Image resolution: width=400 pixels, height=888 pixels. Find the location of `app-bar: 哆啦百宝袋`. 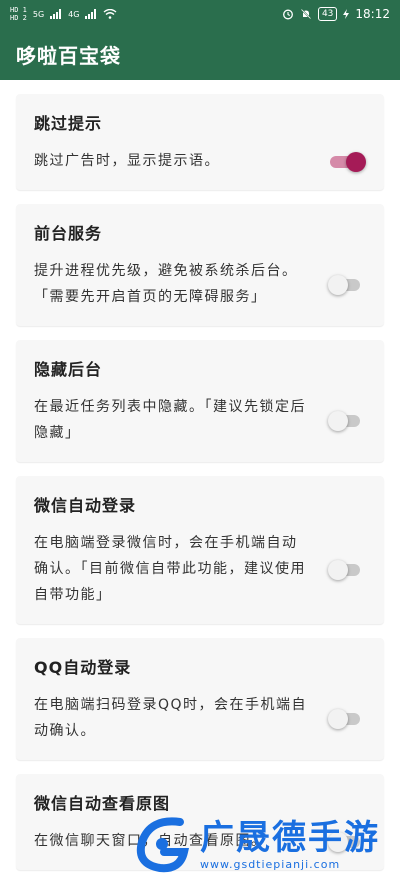

app-bar: 哆啦百宝袋 is located at coordinates (200, 54).